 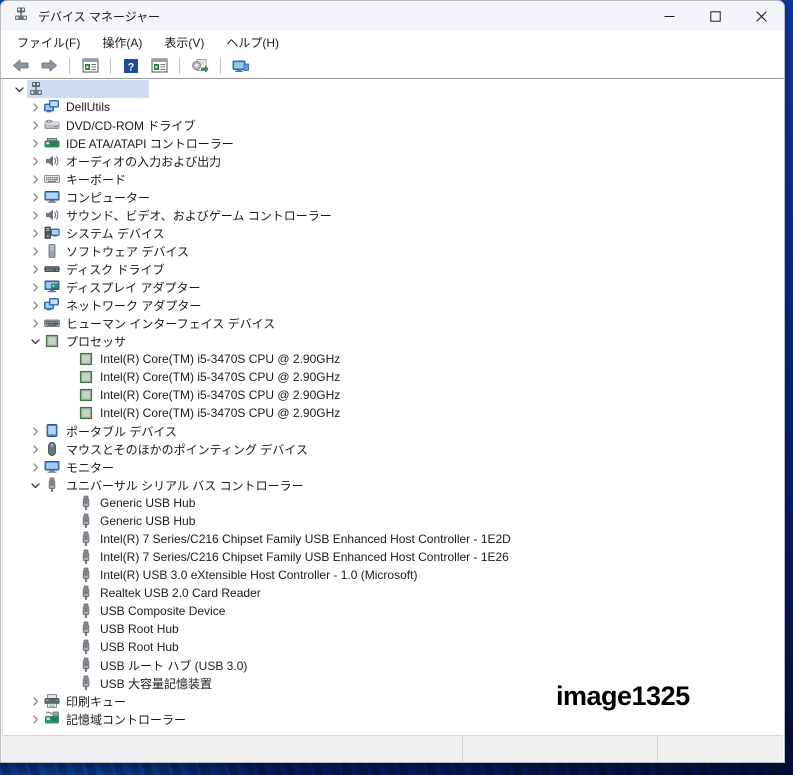 I want to click on tree-item-27: Realtek USB 2.0 Card Reader, so click(x=393, y=593).